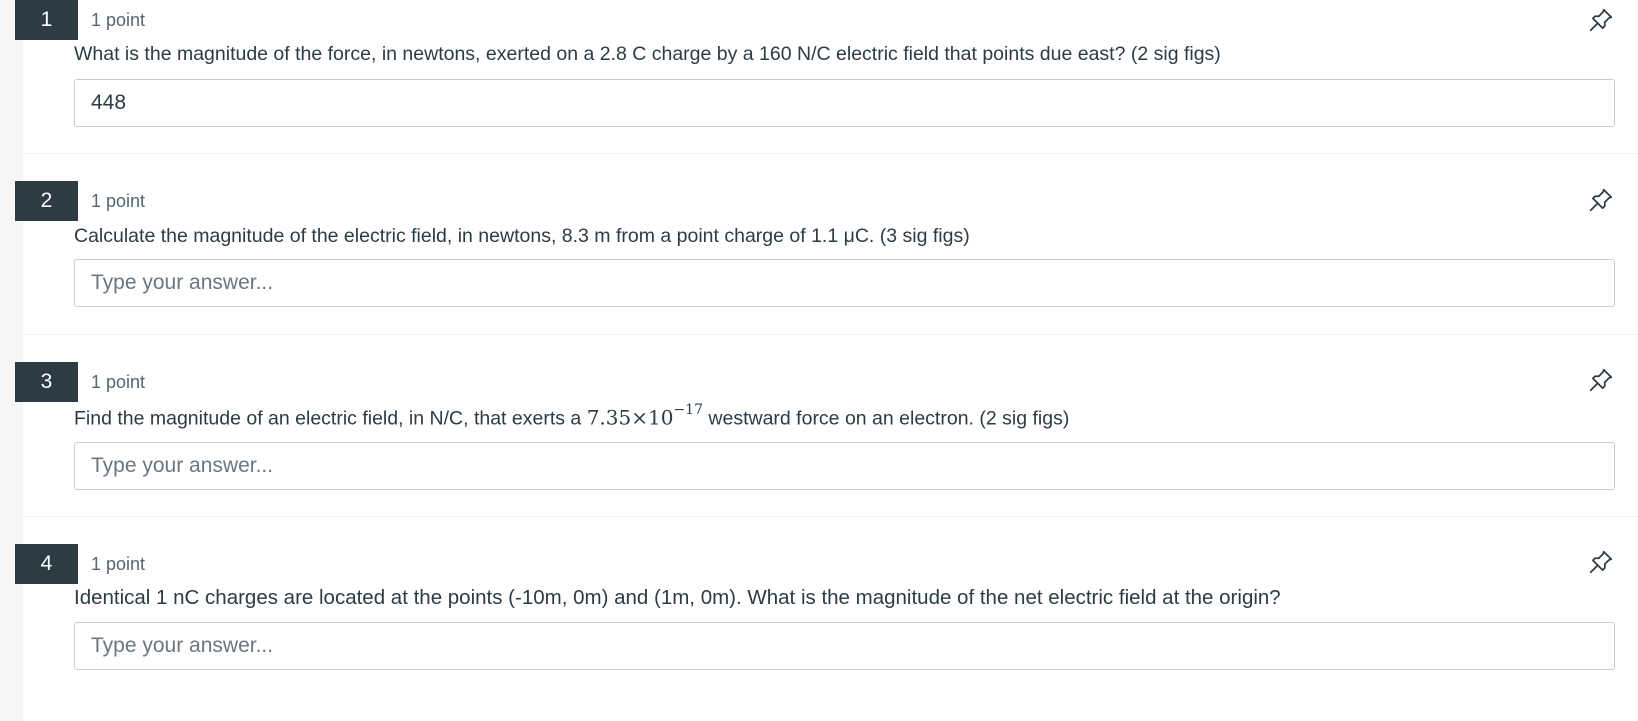 The height and width of the screenshot is (721, 1638). What do you see at coordinates (46, 382) in the screenshot?
I see `question-number-badge: 3` at bounding box center [46, 382].